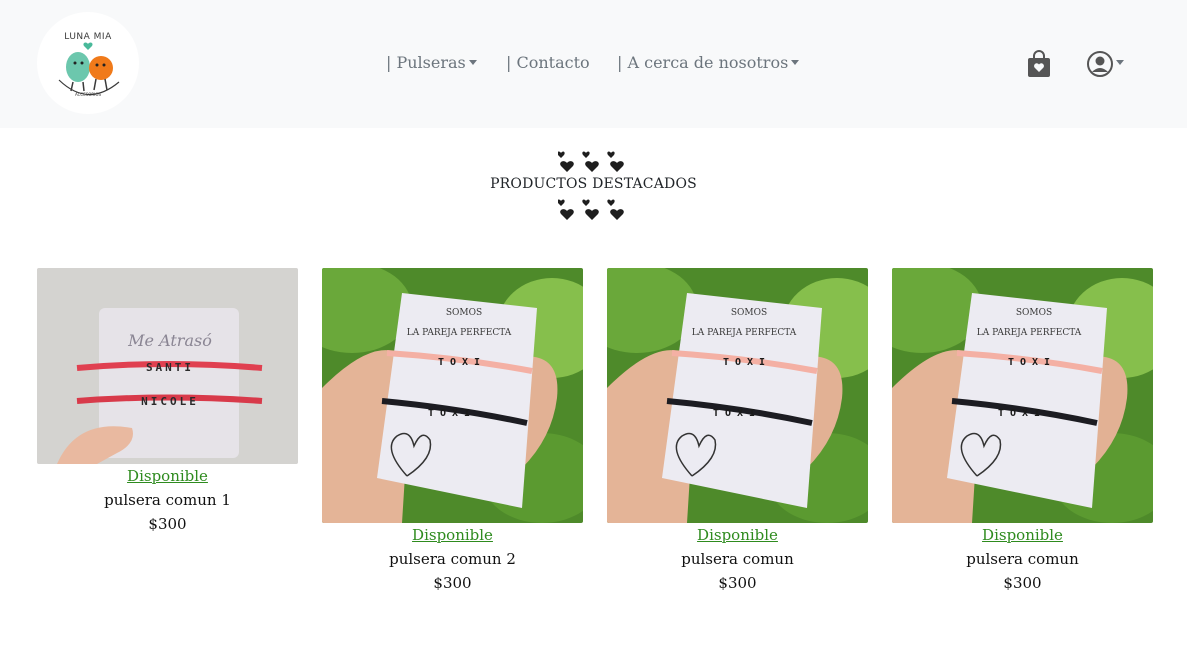 The width and height of the screenshot is (1187, 655). What do you see at coordinates (593, 184) in the screenshot?
I see `featured-title: PRODUCTOS DESTACADOS` at bounding box center [593, 184].